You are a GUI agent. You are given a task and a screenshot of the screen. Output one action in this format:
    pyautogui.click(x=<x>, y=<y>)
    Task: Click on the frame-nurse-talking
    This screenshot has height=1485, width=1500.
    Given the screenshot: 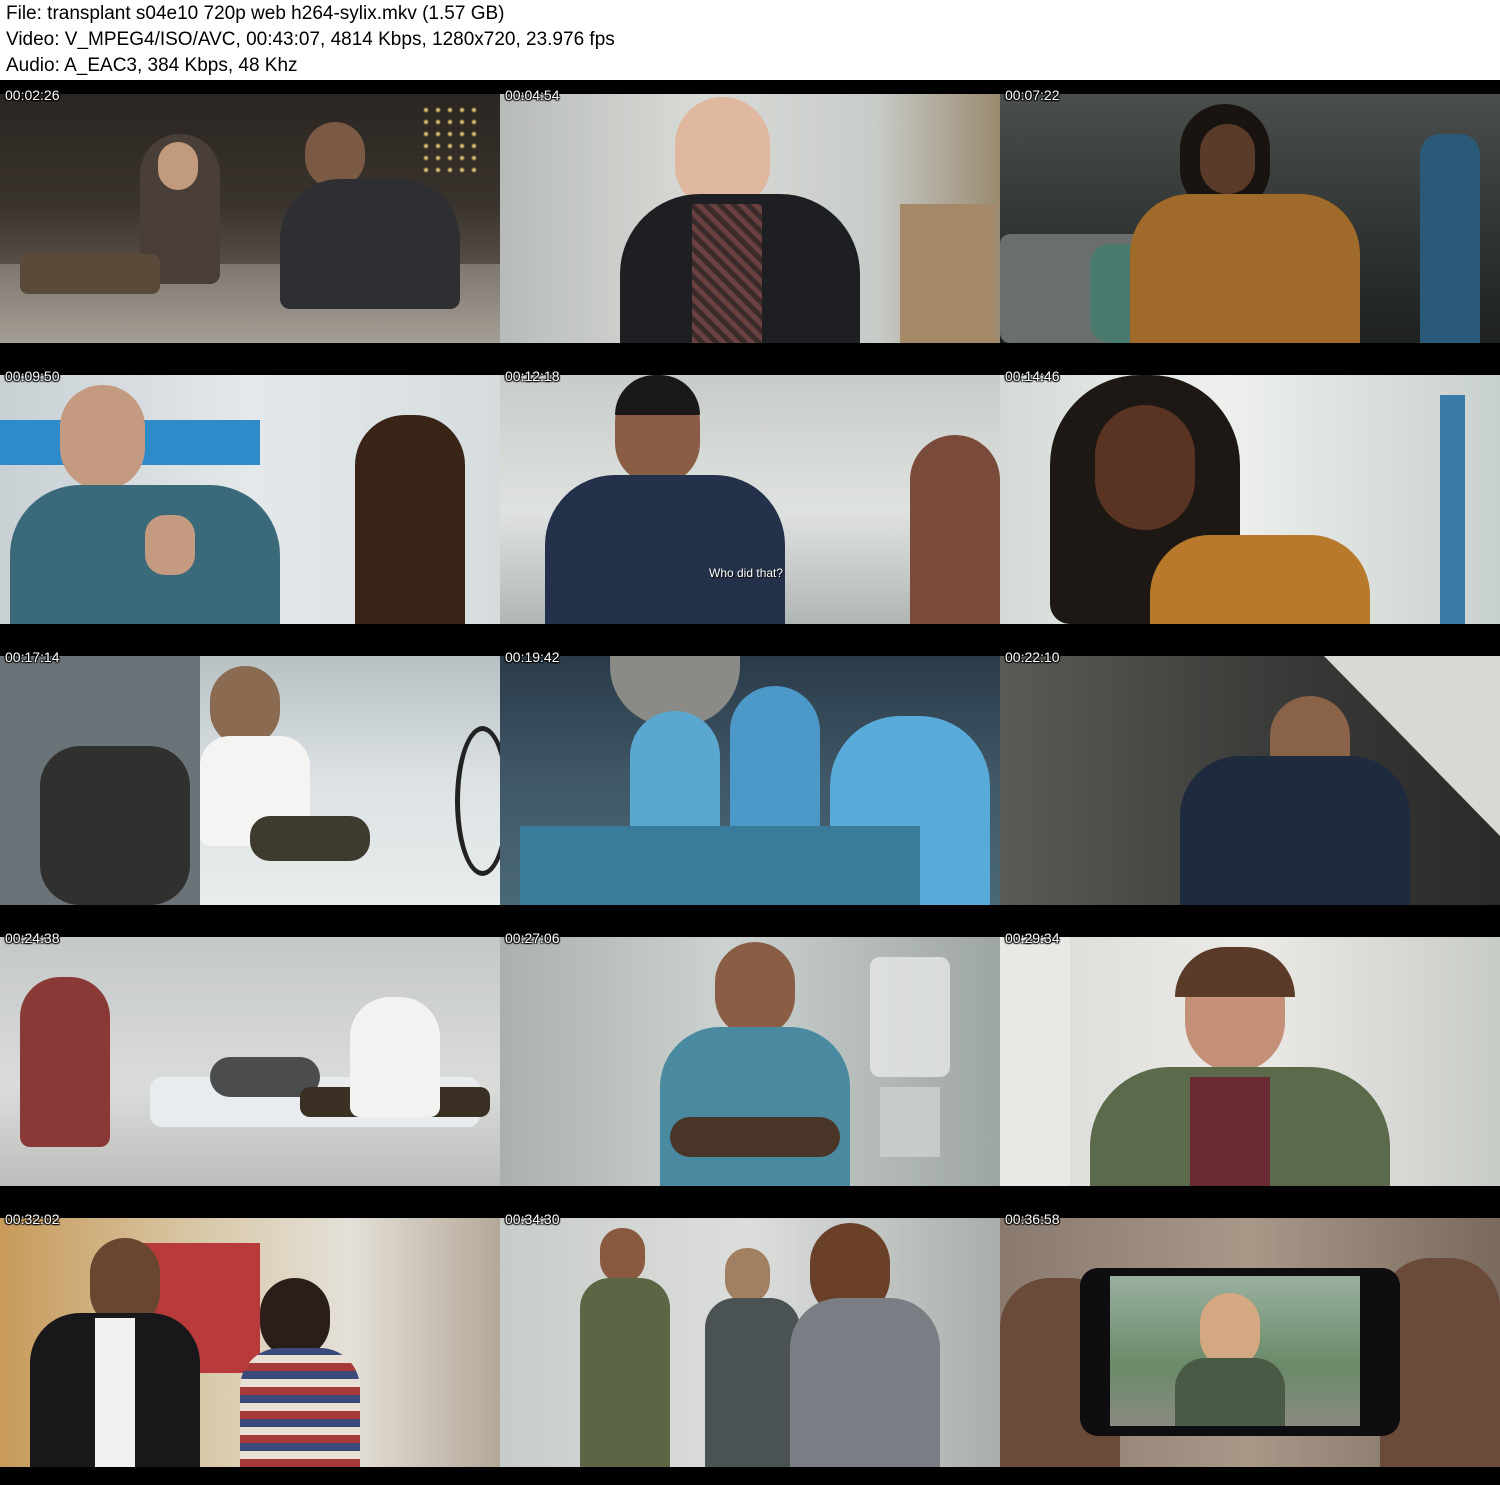 What is the action you would take?
    pyautogui.click(x=1250, y=1061)
    